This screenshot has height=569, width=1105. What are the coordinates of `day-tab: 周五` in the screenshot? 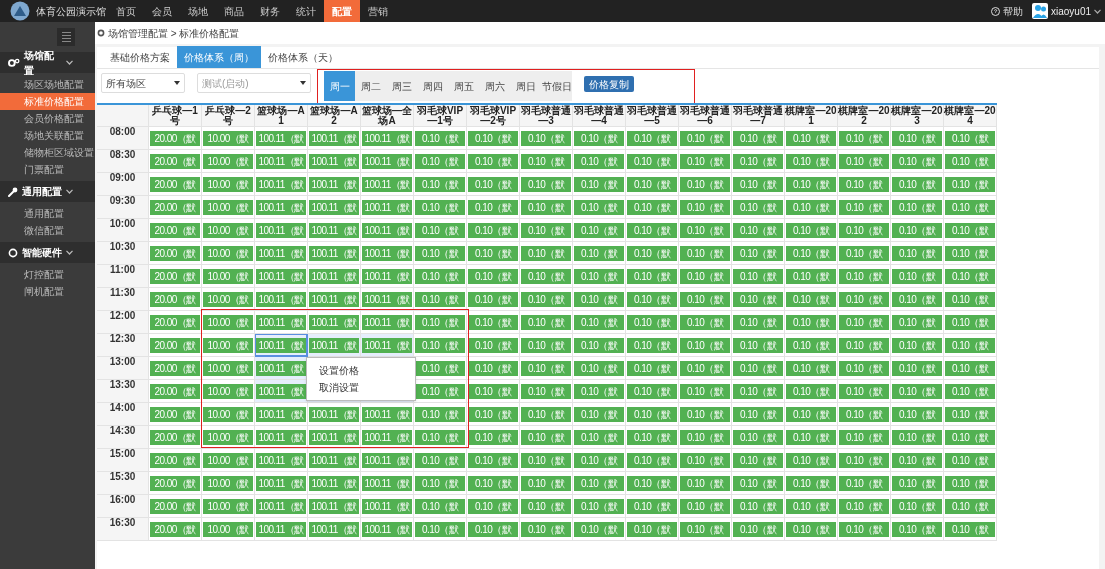 It's located at (463, 86).